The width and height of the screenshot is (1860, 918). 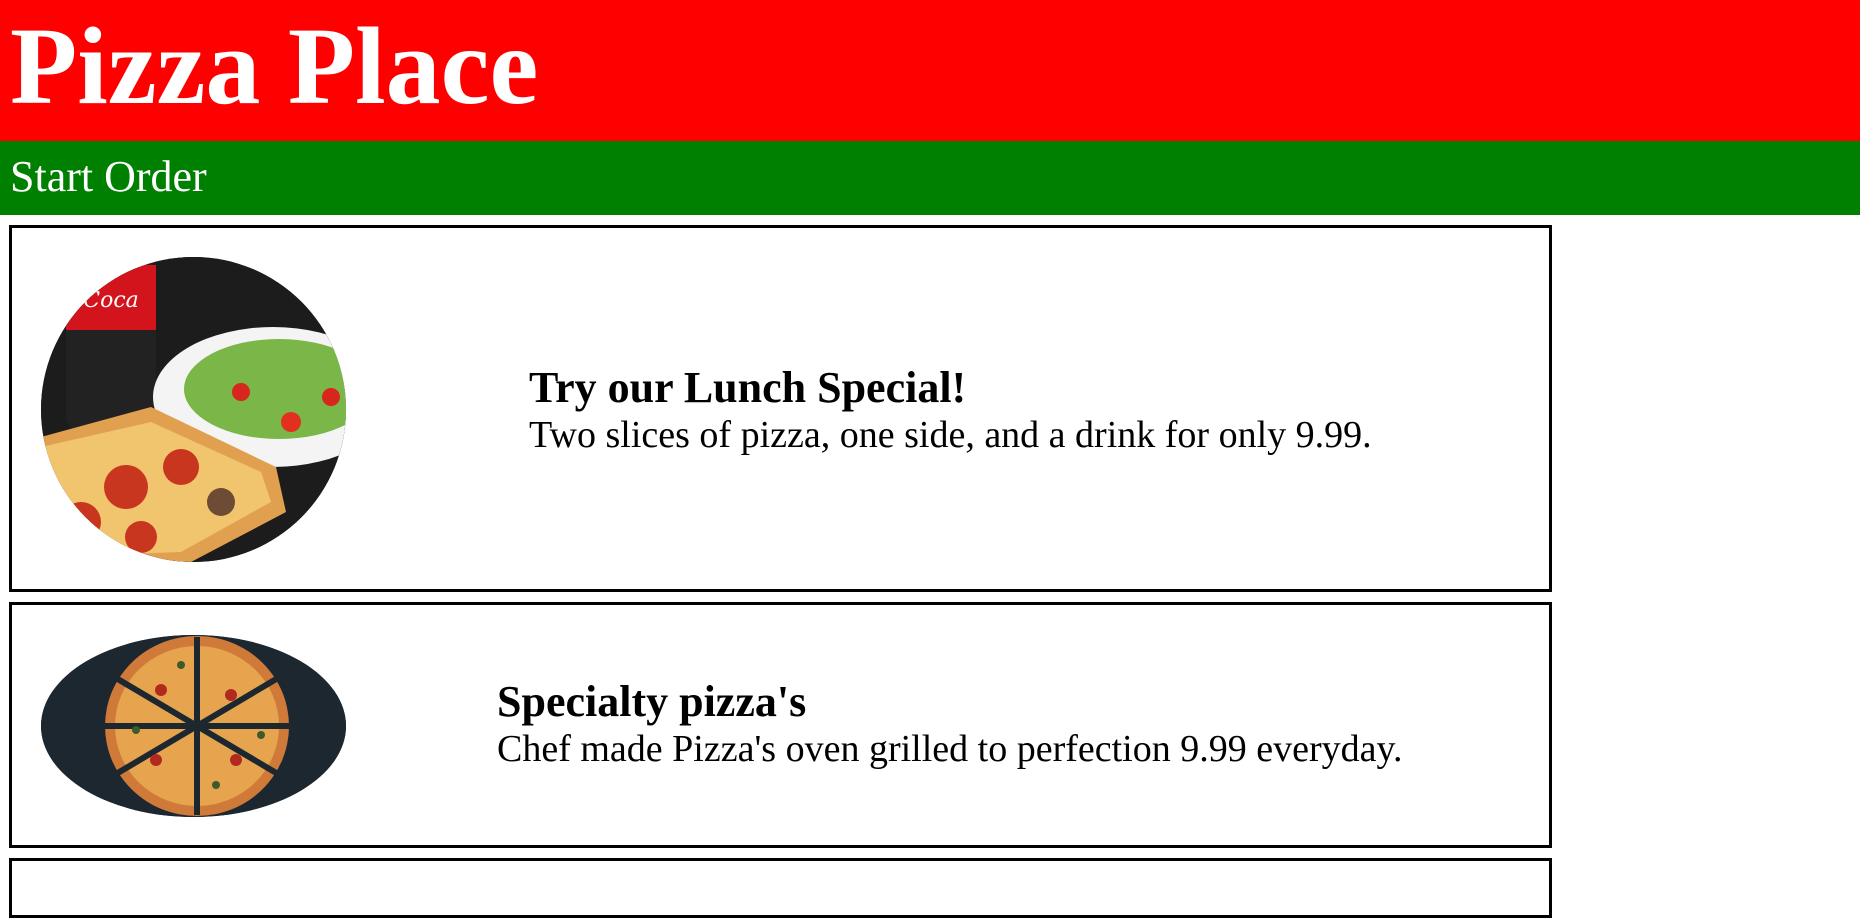 What do you see at coordinates (780, 888) in the screenshot?
I see `special-card-third` at bounding box center [780, 888].